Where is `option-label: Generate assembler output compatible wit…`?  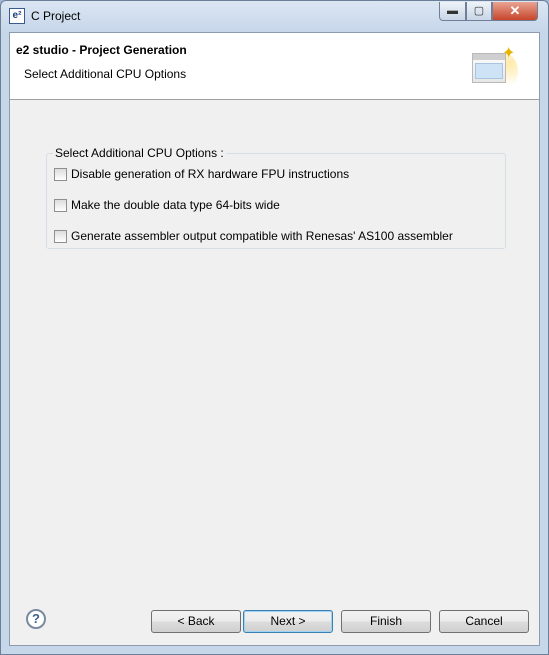
option-label: Generate assembler output compatible wit… is located at coordinates (262, 236).